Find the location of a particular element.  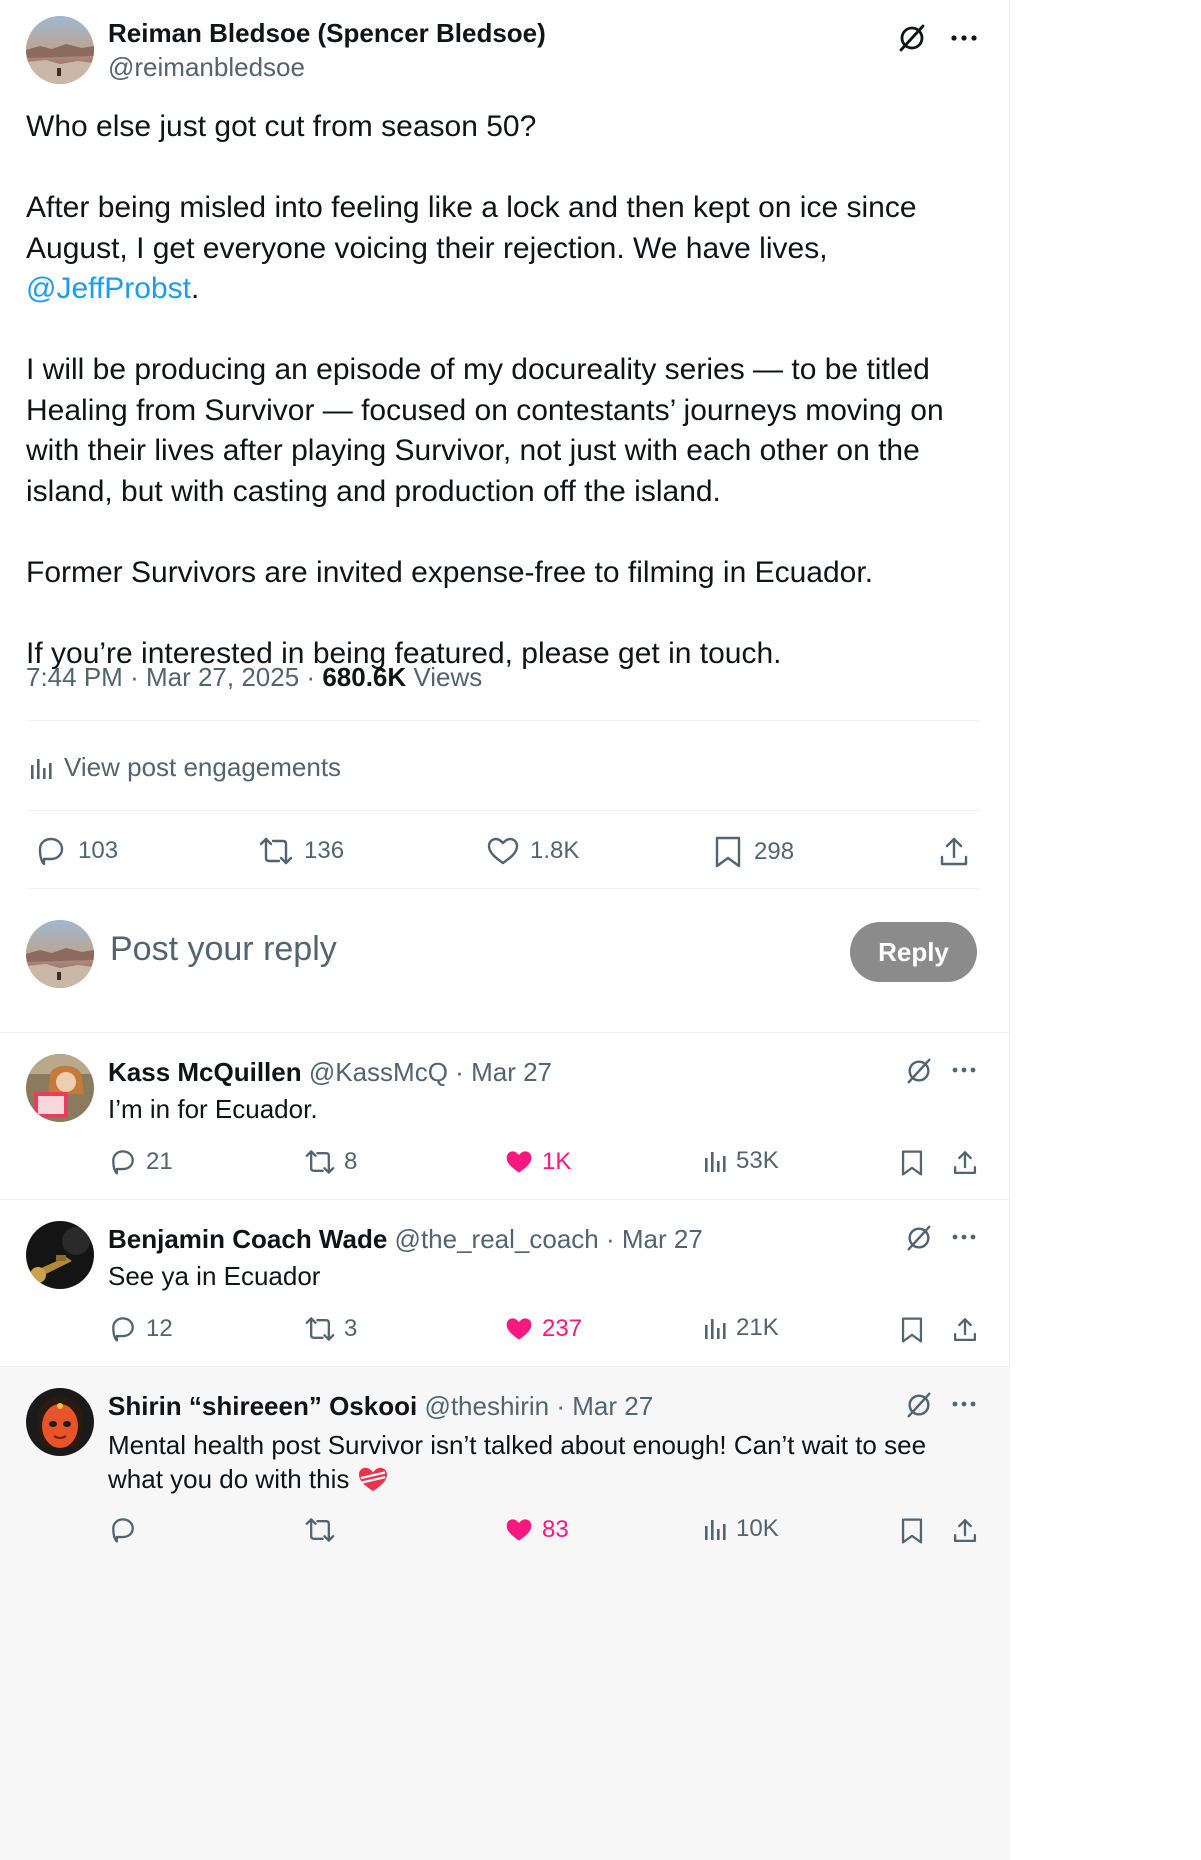

views-action: 53K is located at coordinates (740, 1161).